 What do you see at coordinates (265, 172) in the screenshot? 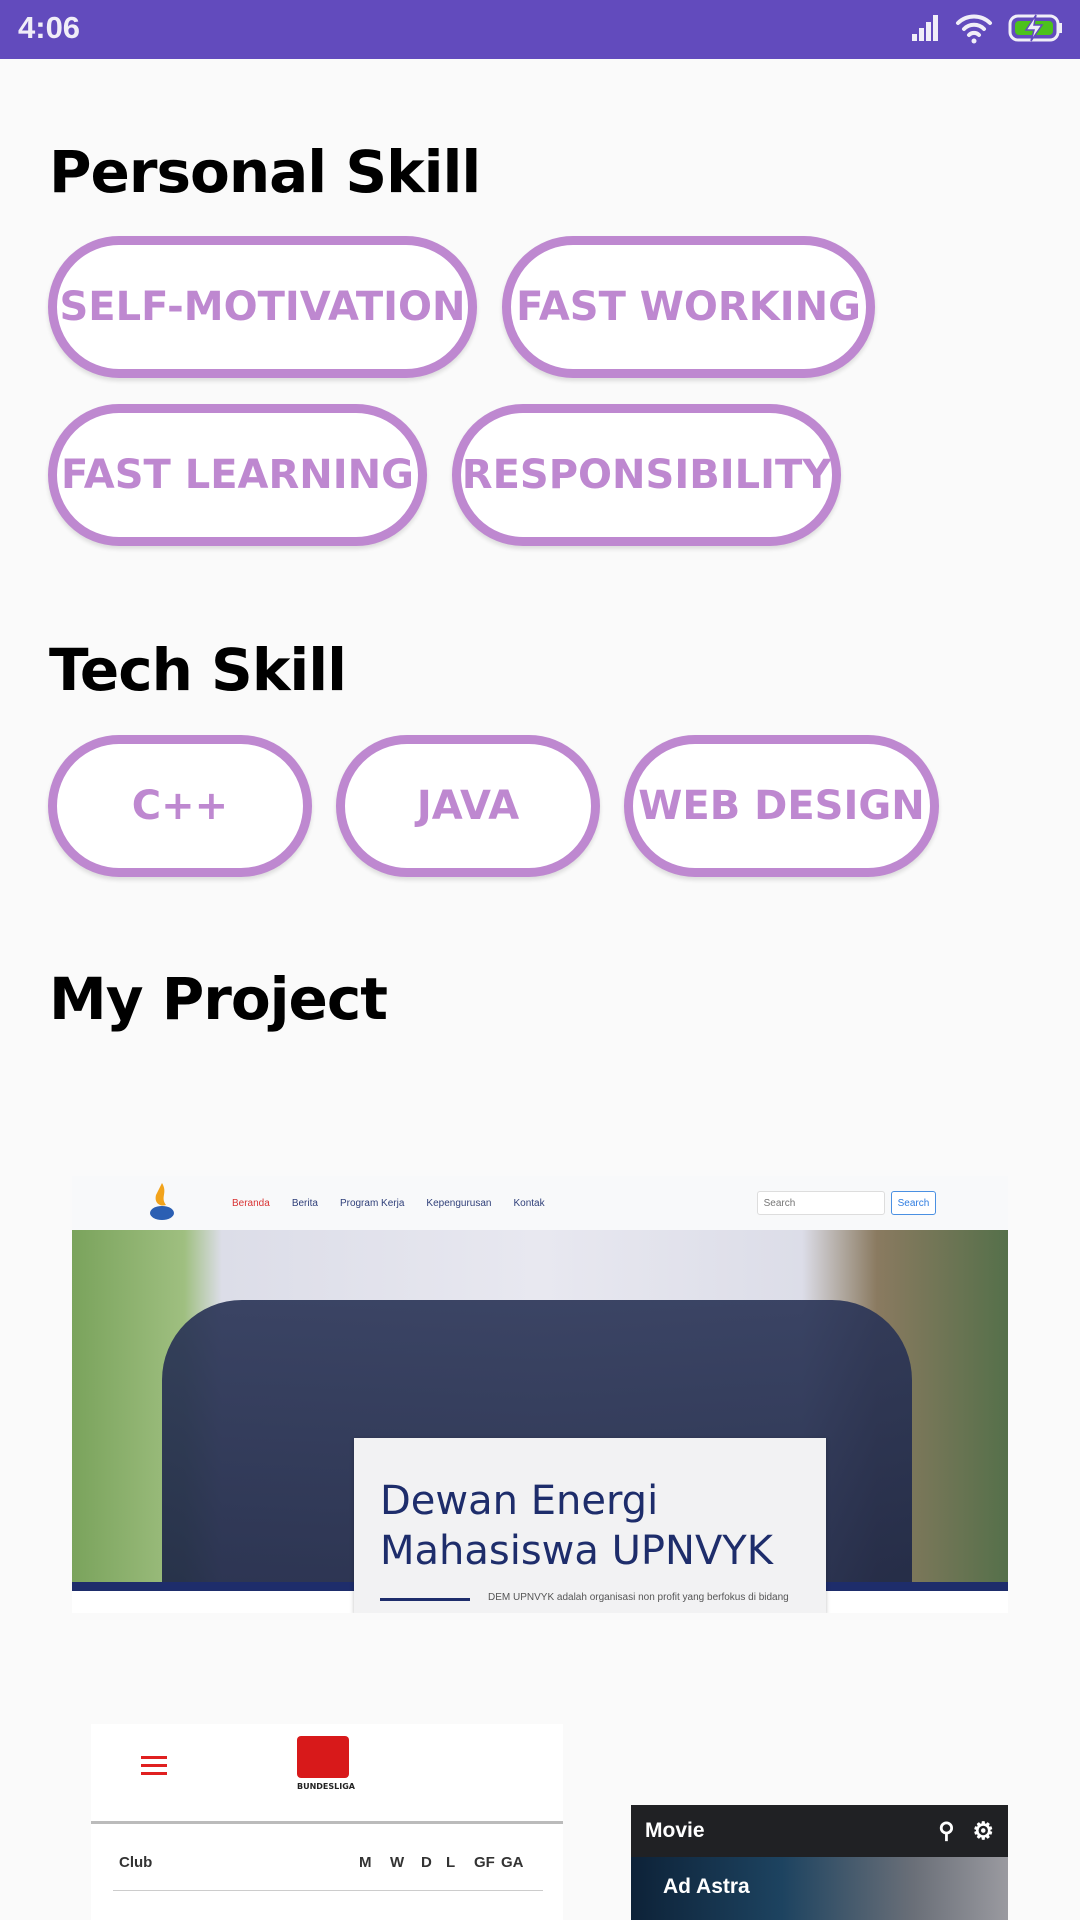
I see `personal-skill-heading: Personal Skill` at bounding box center [265, 172].